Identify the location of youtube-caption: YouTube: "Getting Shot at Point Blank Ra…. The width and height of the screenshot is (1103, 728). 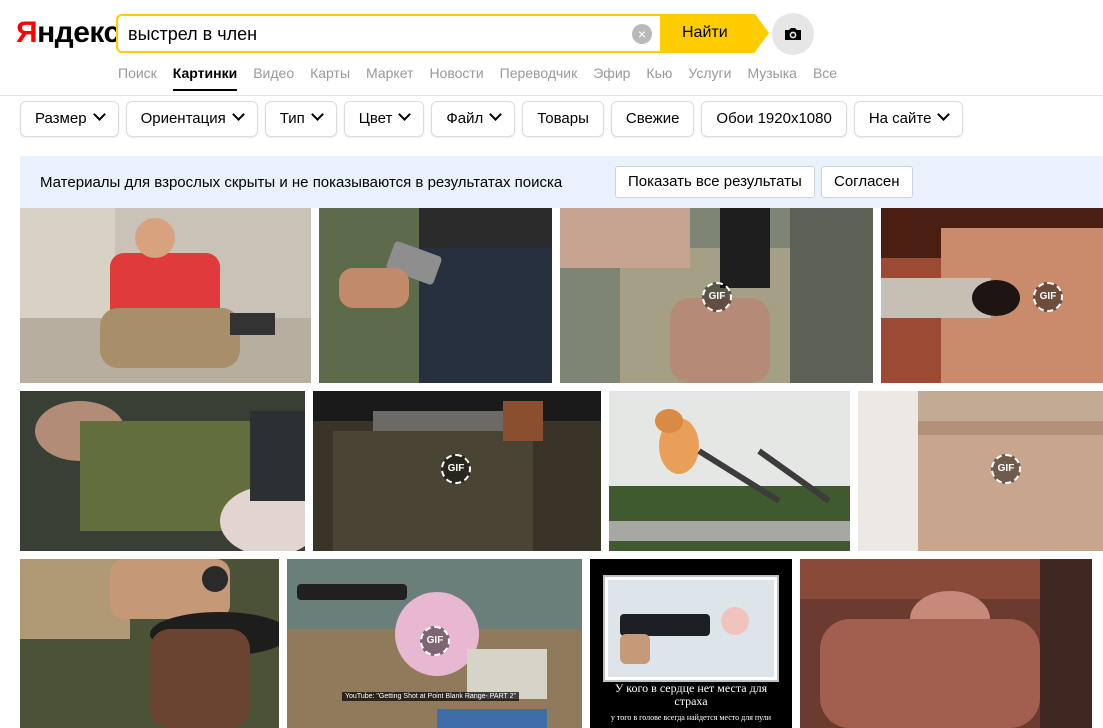
(431, 696).